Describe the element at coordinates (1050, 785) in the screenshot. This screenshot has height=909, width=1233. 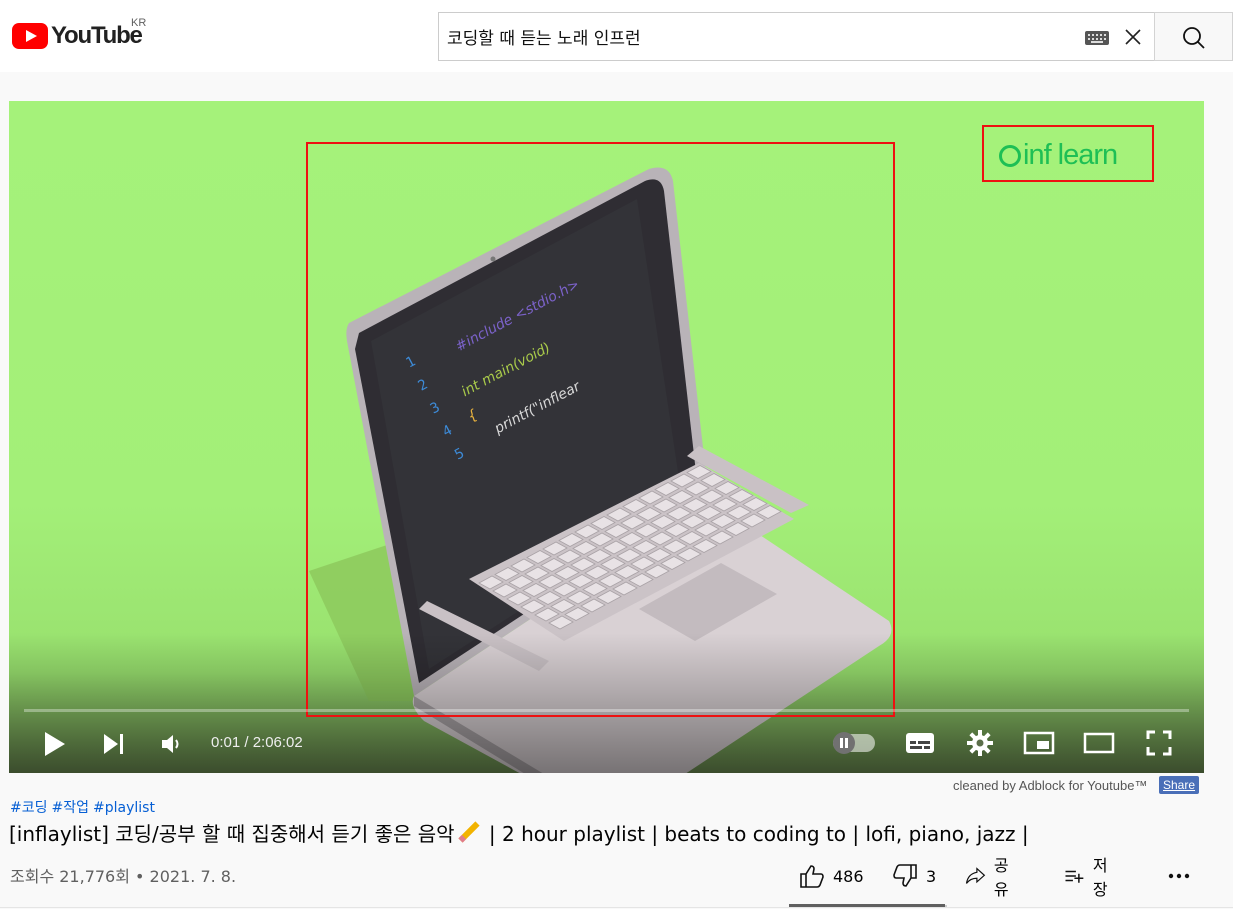
I see `adblock-note: cleaned by Adblock for Youtube™` at that location.